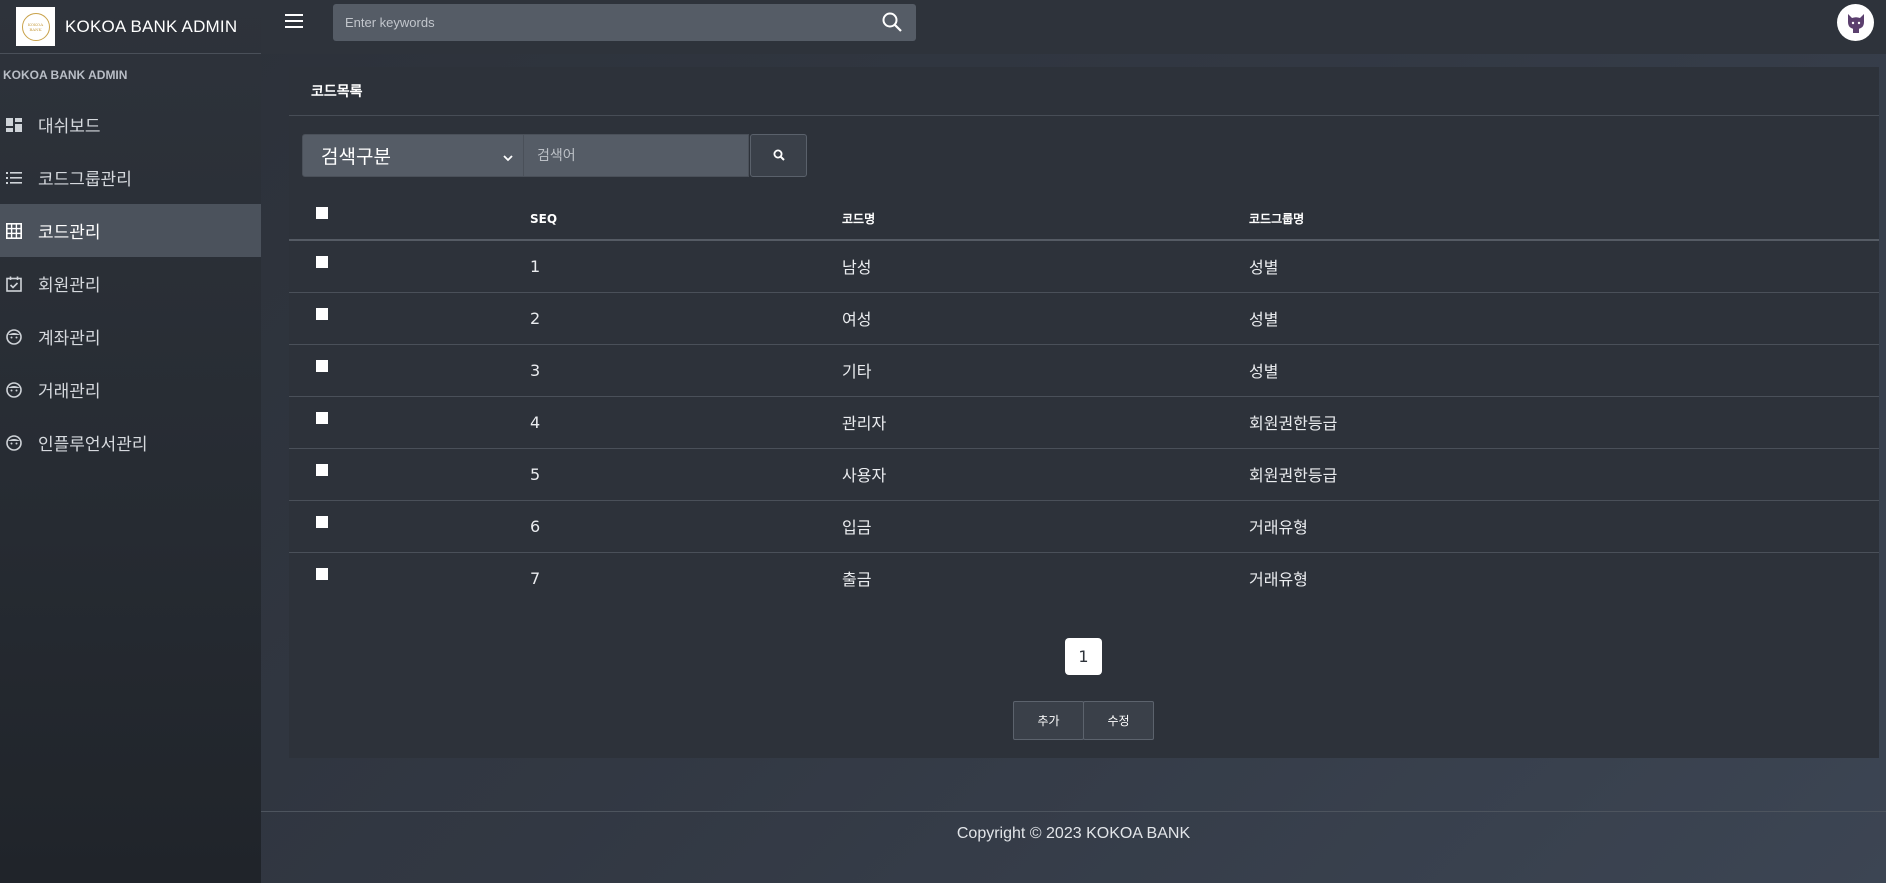 This screenshot has height=883, width=1886. I want to click on table-row: 2 여성 성별, so click(1084, 318).